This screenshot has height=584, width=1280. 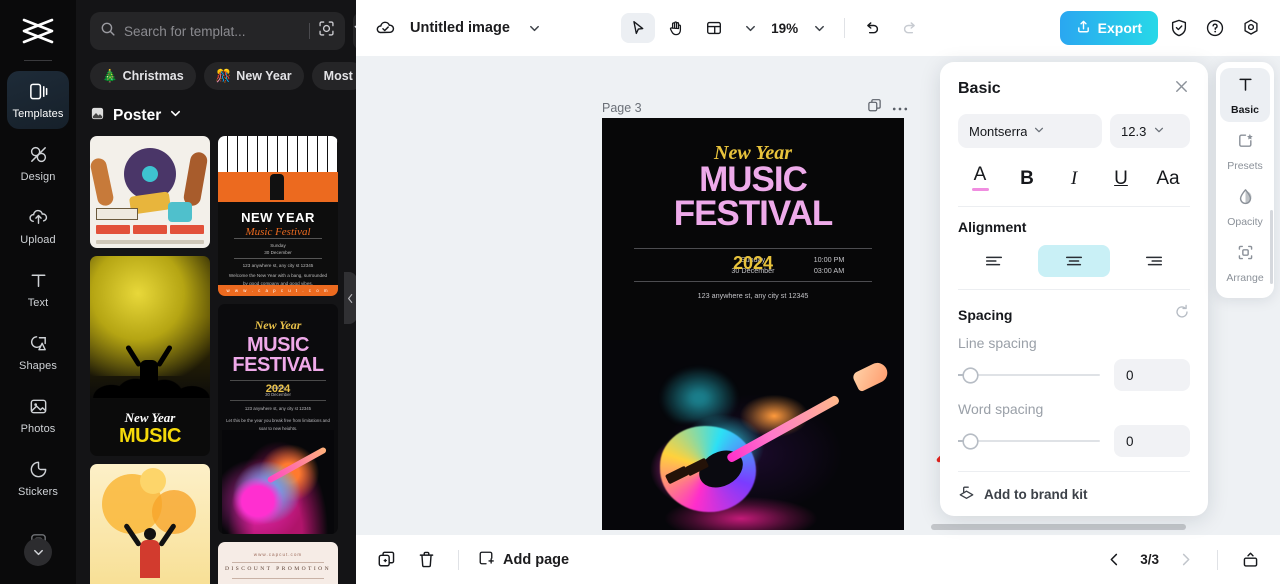 I want to click on word-spacing-input, so click(x=1152, y=441).